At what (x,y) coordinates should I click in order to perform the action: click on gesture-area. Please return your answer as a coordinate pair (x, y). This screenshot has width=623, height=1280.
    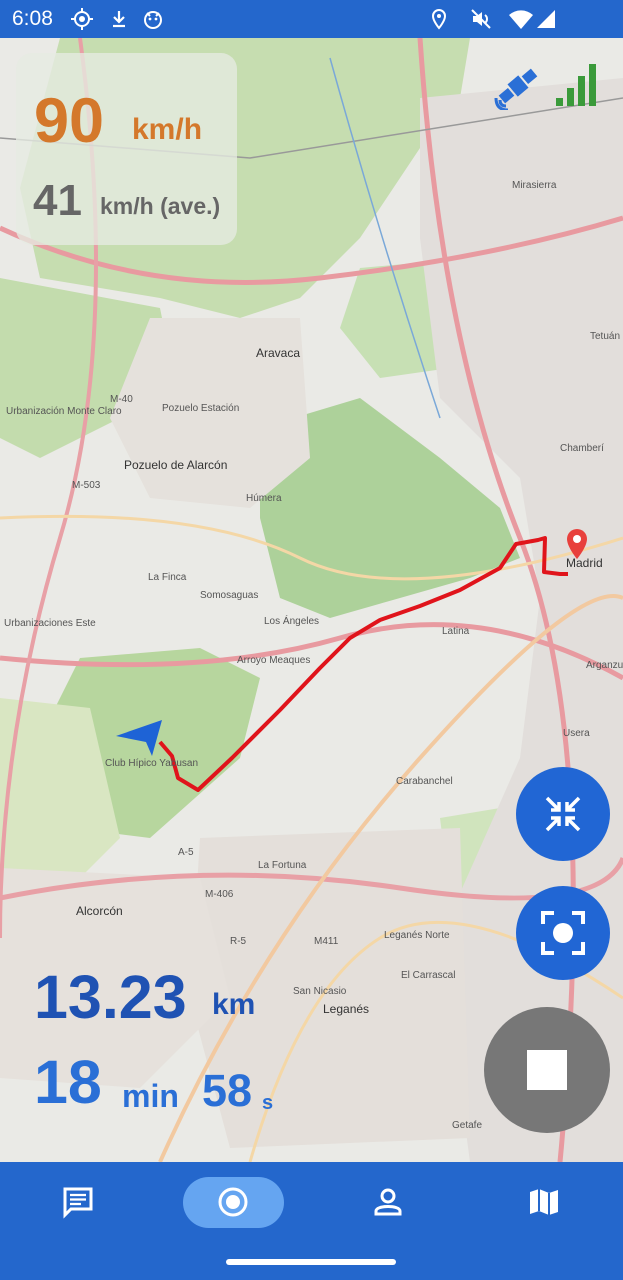
    Looking at the image, I should click on (311, 1261).